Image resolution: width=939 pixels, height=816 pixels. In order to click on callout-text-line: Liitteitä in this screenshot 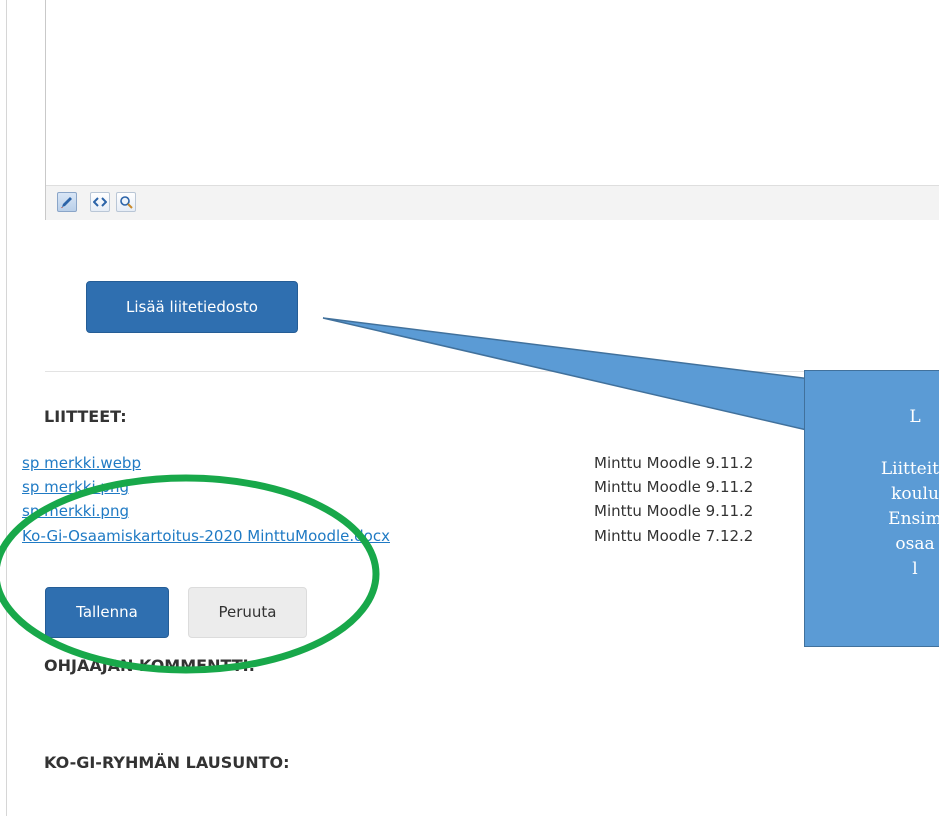, I will do `click(909, 469)`.